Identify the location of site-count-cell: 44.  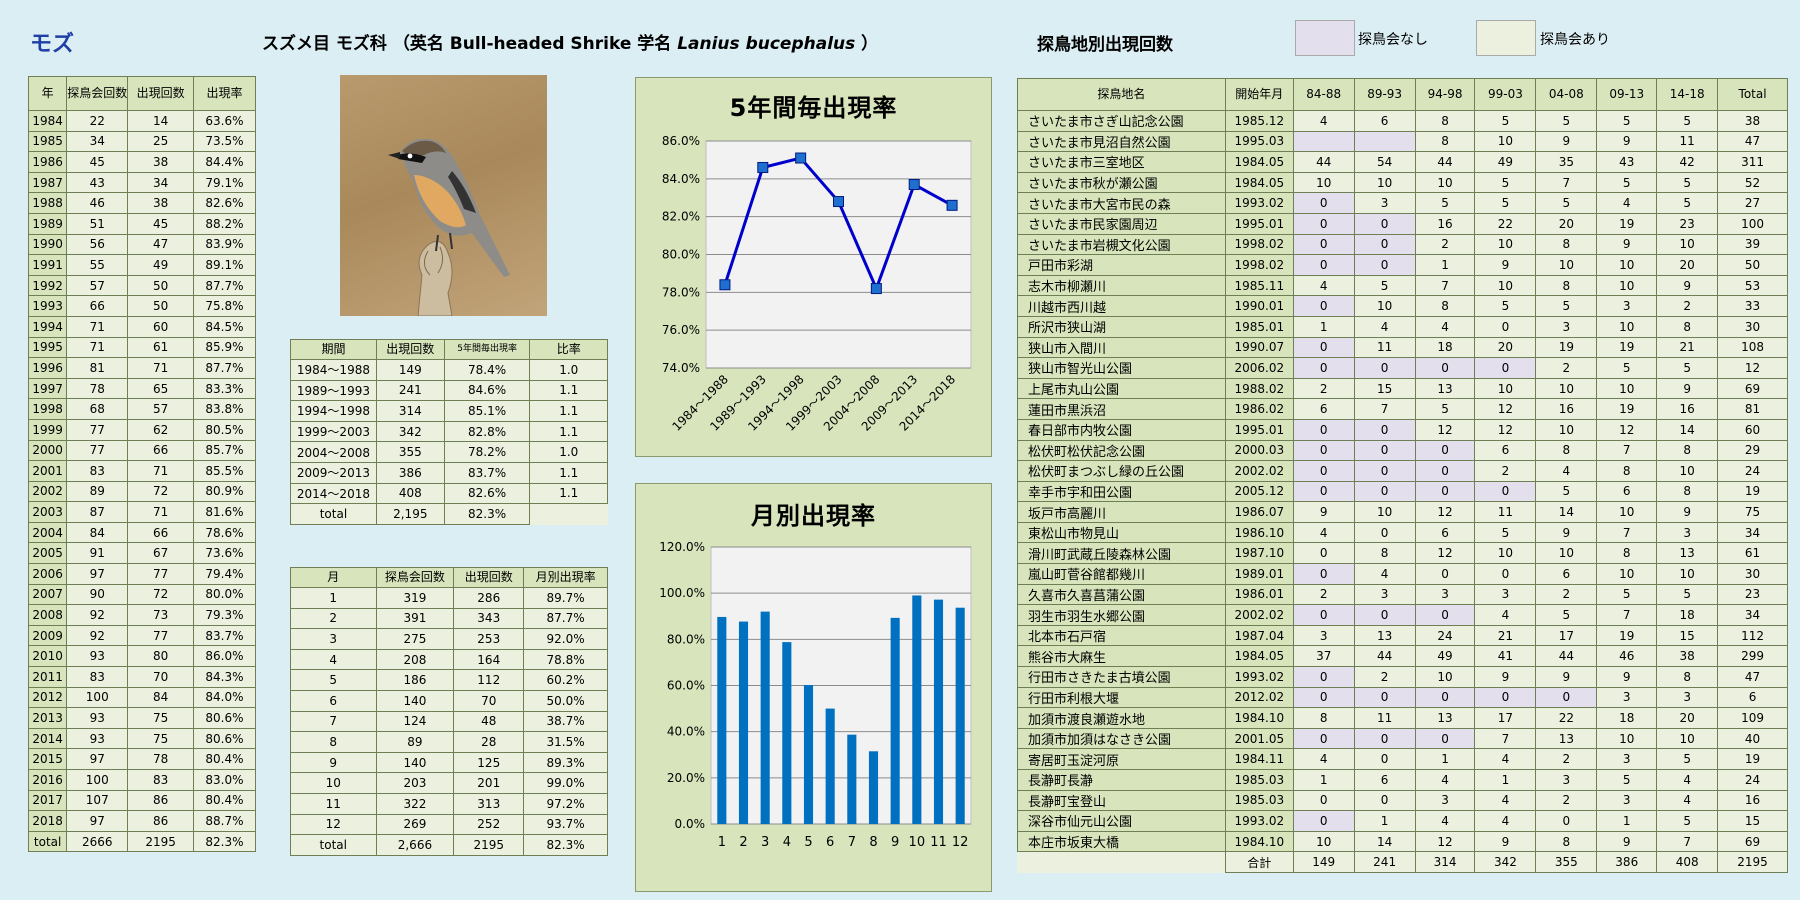
(1384, 656).